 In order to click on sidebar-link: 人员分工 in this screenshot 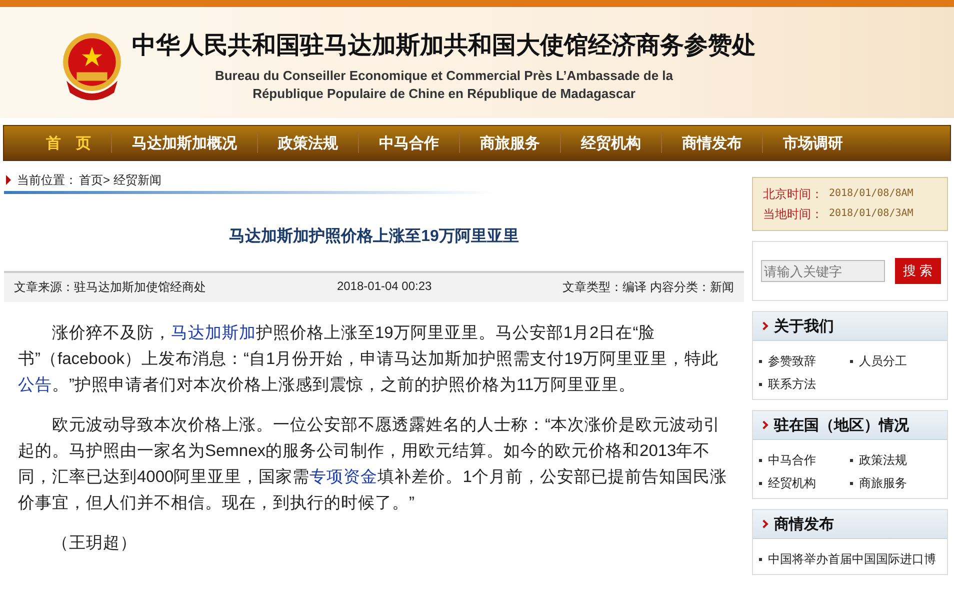, I will do `click(883, 361)`.